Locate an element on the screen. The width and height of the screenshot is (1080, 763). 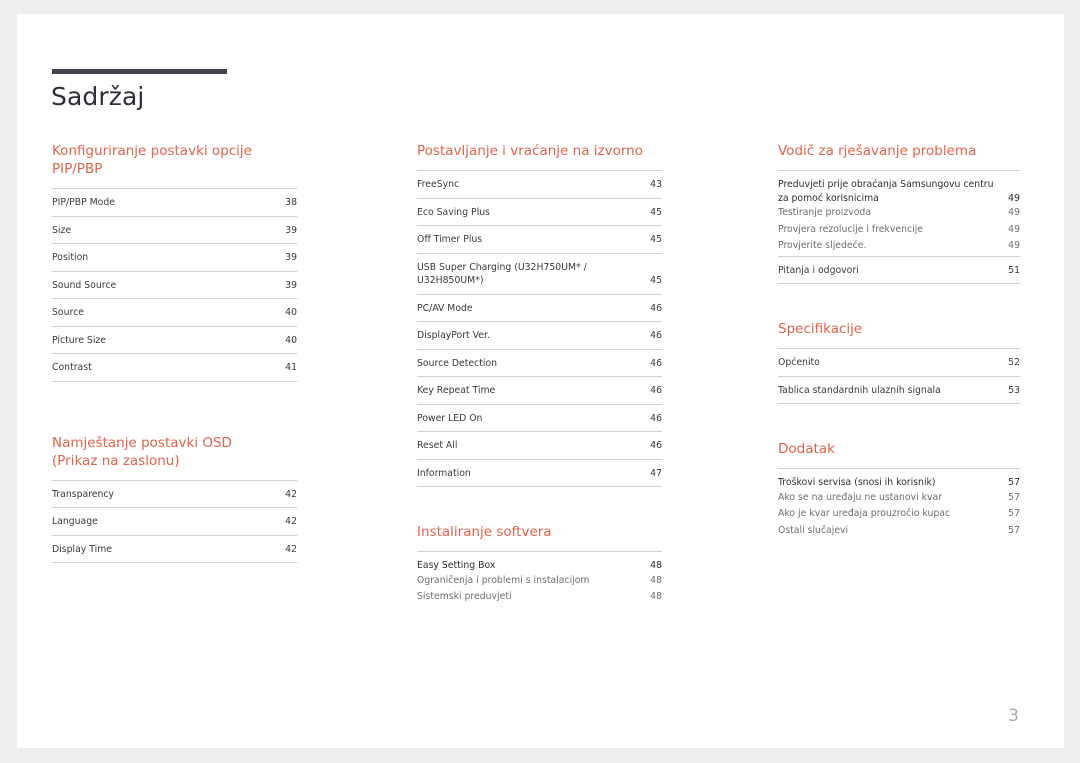
toc-entry-page: 53 is located at coordinates (1014, 390).